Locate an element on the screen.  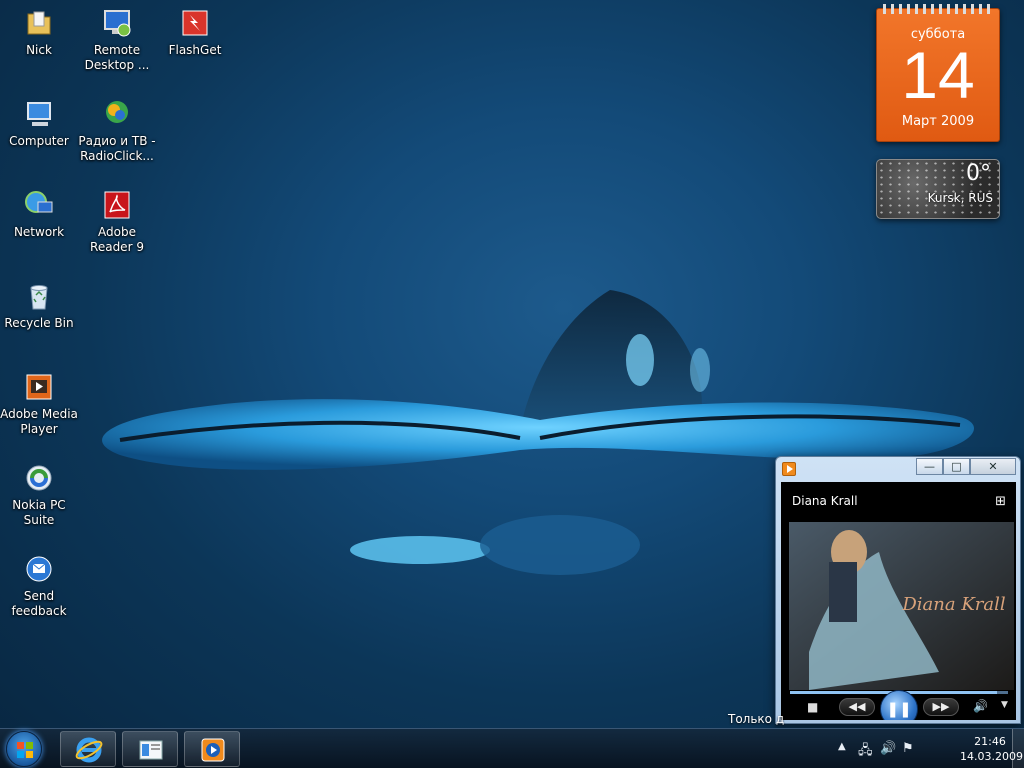
desktop-icon-label: Send feedback is located at coordinates (39, 603).